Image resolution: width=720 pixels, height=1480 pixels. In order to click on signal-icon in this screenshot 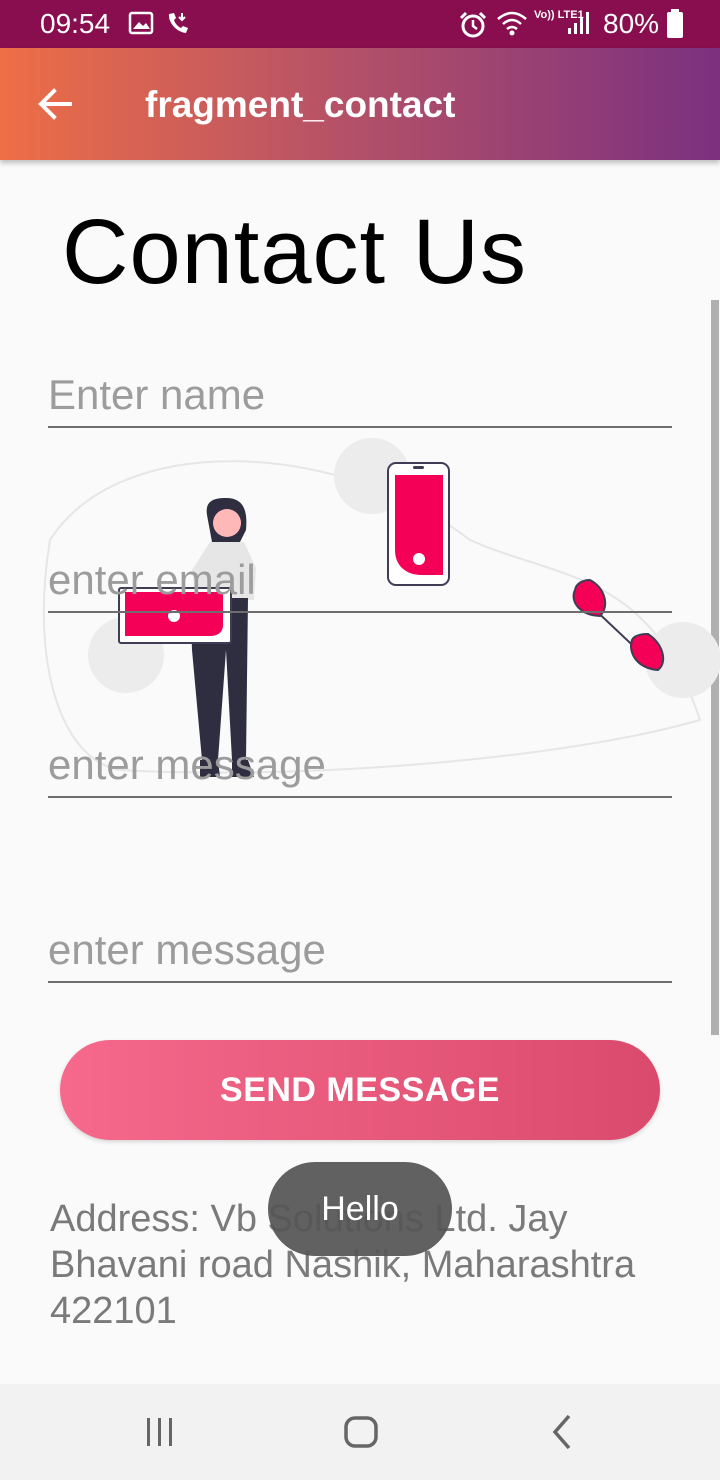, I will do `click(578, 23)`.